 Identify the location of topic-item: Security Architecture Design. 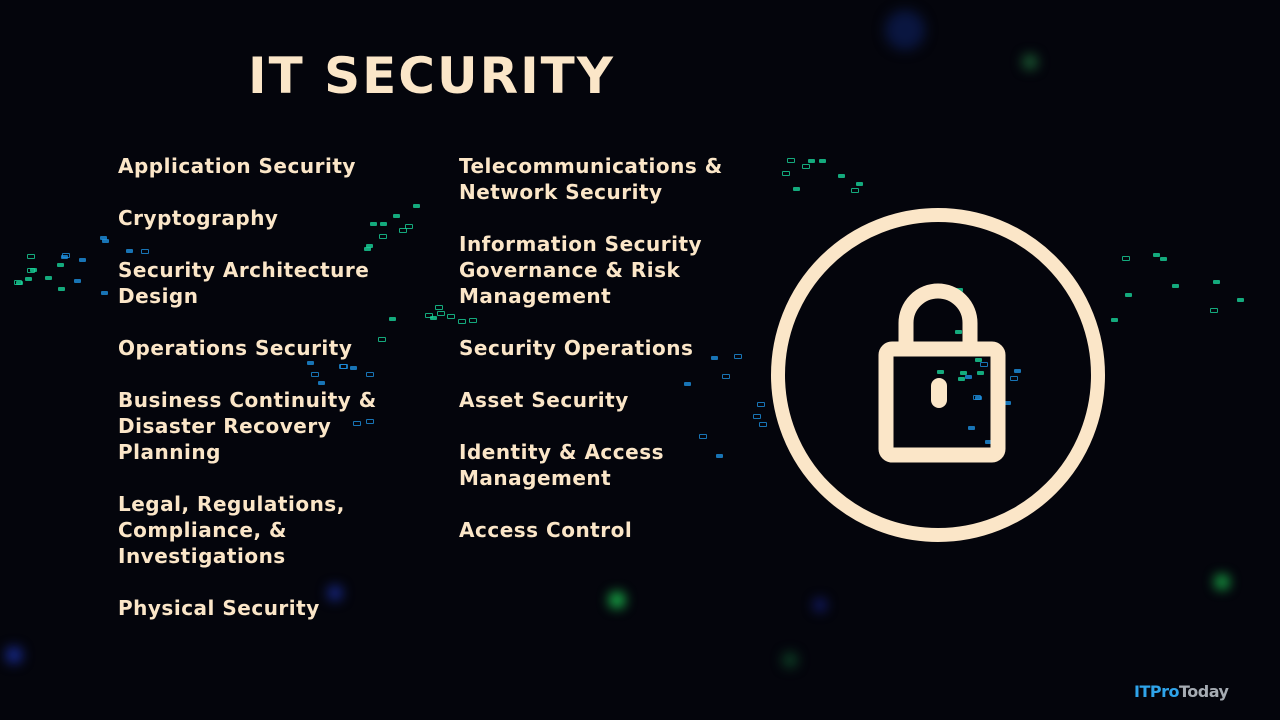
(244, 283).